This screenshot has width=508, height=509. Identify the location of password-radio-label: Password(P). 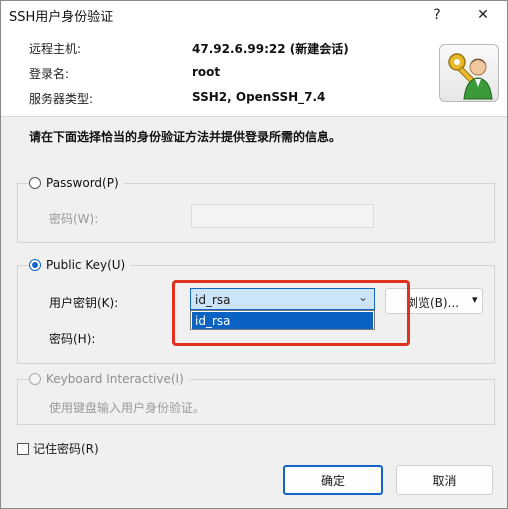
(82, 183).